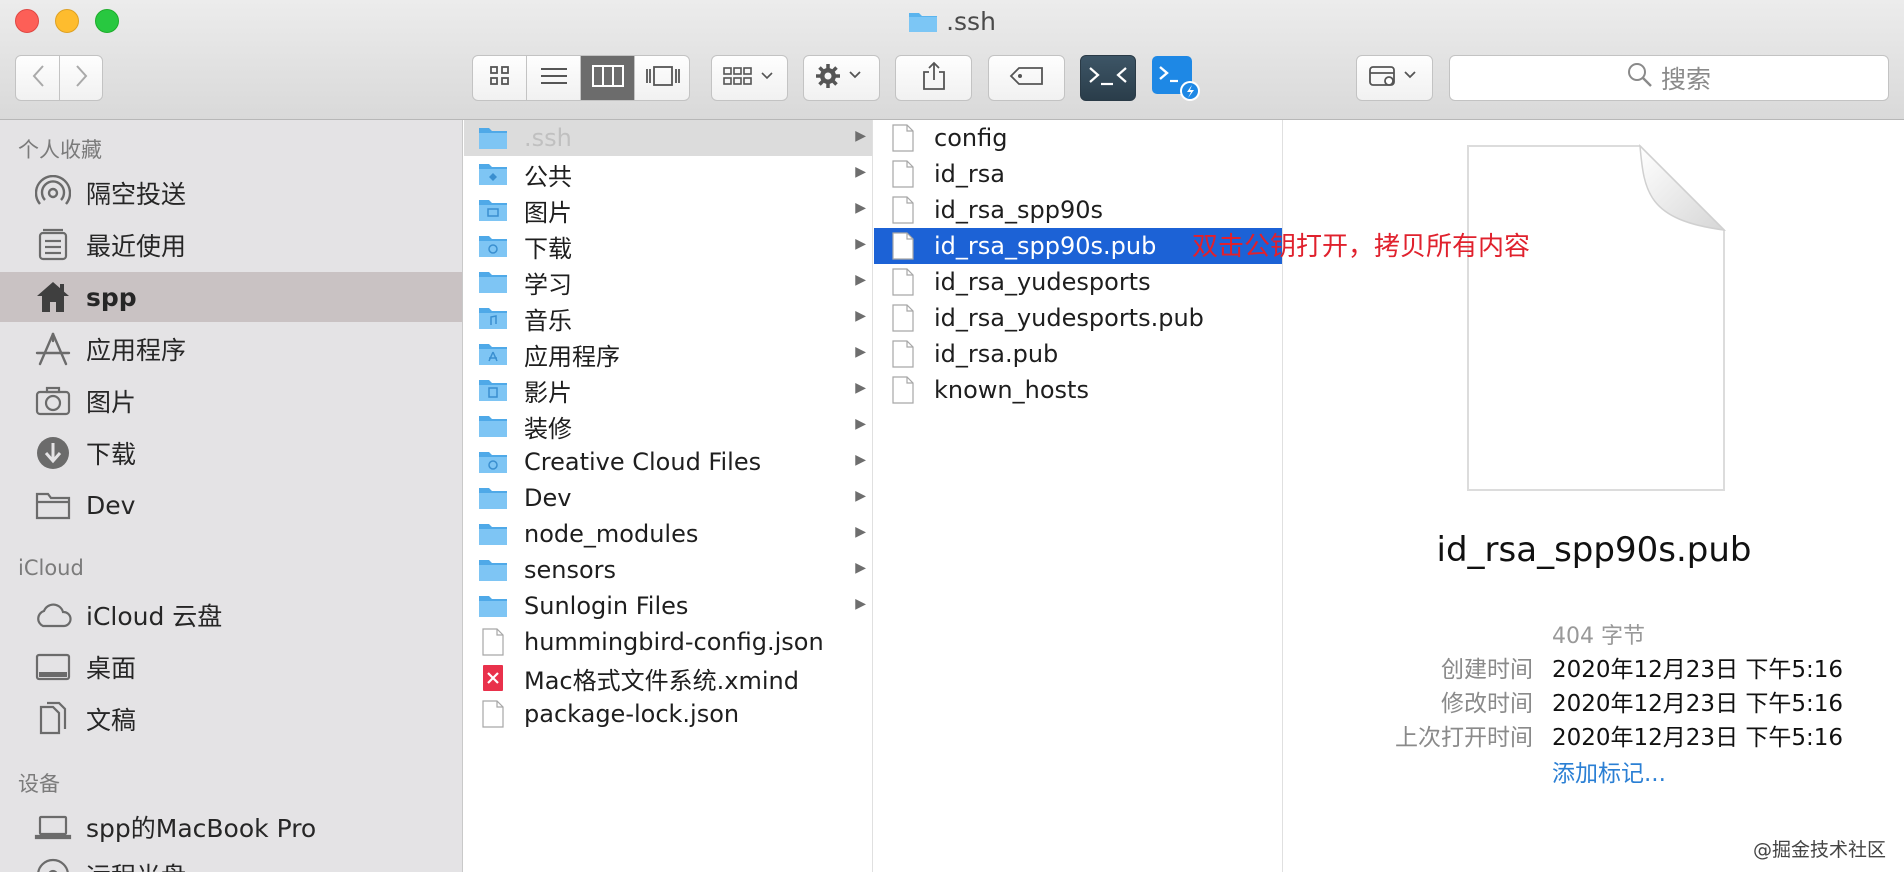  Describe the element at coordinates (668, 534) in the screenshot. I see `list-item: node_modules ▶` at that location.